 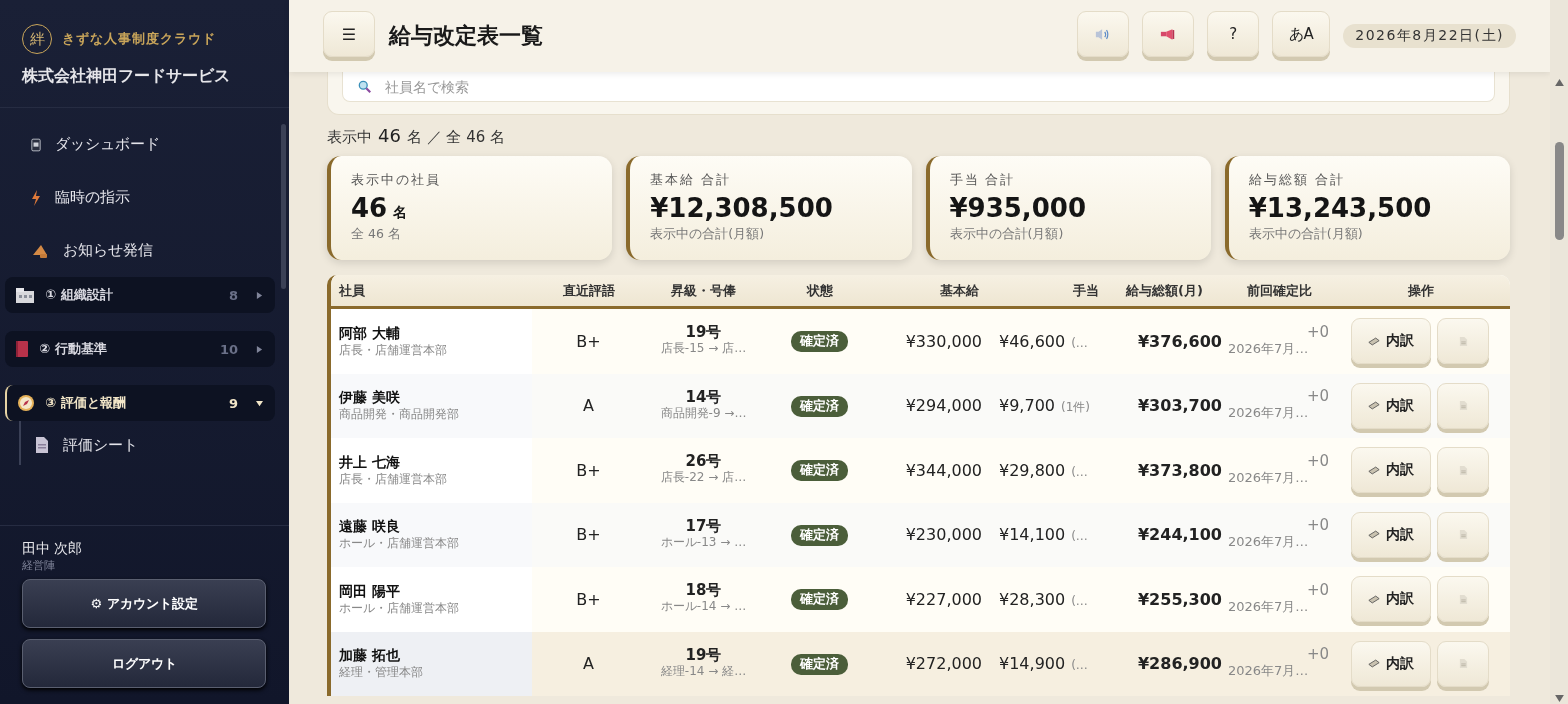 What do you see at coordinates (1179, 341) in the screenshot?
I see `total-salary-cell-text: ¥376,600` at bounding box center [1179, 341].